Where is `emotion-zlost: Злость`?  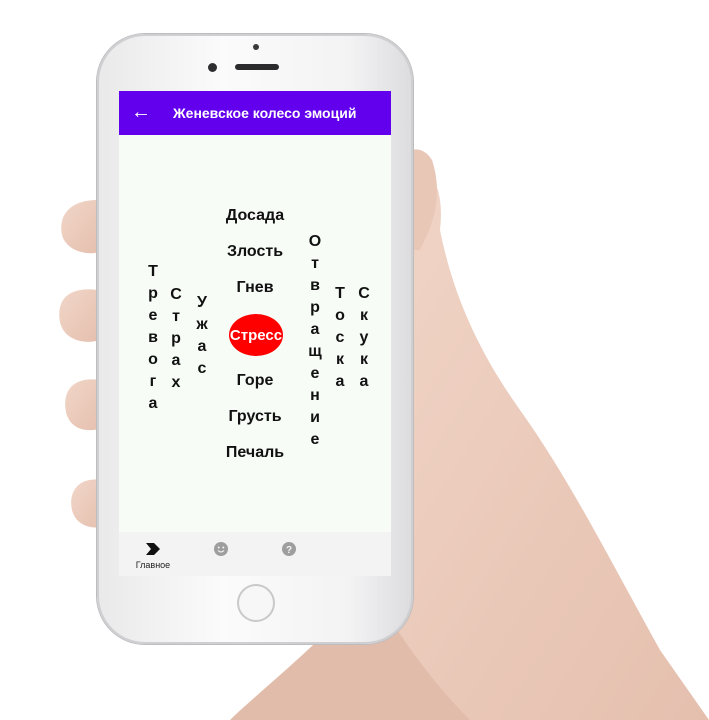
emotion-zlost: Злость is located at coordinates (255, 252).